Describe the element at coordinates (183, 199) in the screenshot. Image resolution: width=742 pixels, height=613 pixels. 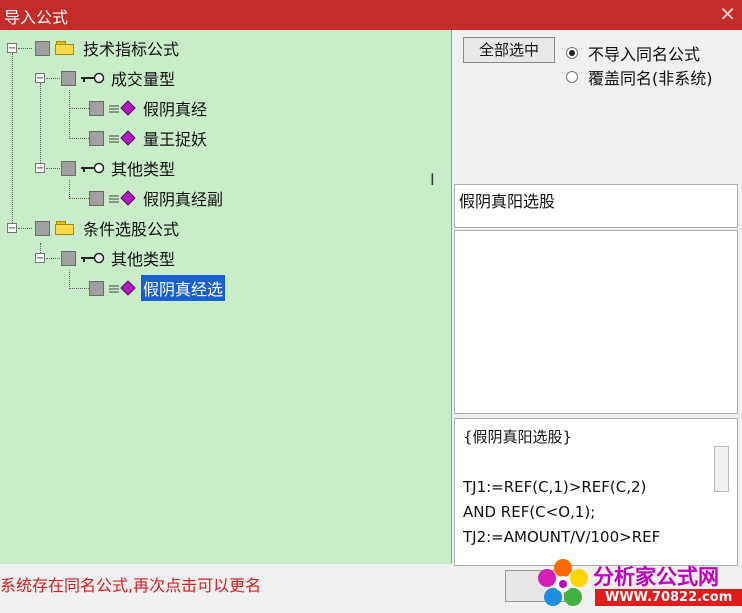
I see `tree-node-label: 假阴真经副` at that location.